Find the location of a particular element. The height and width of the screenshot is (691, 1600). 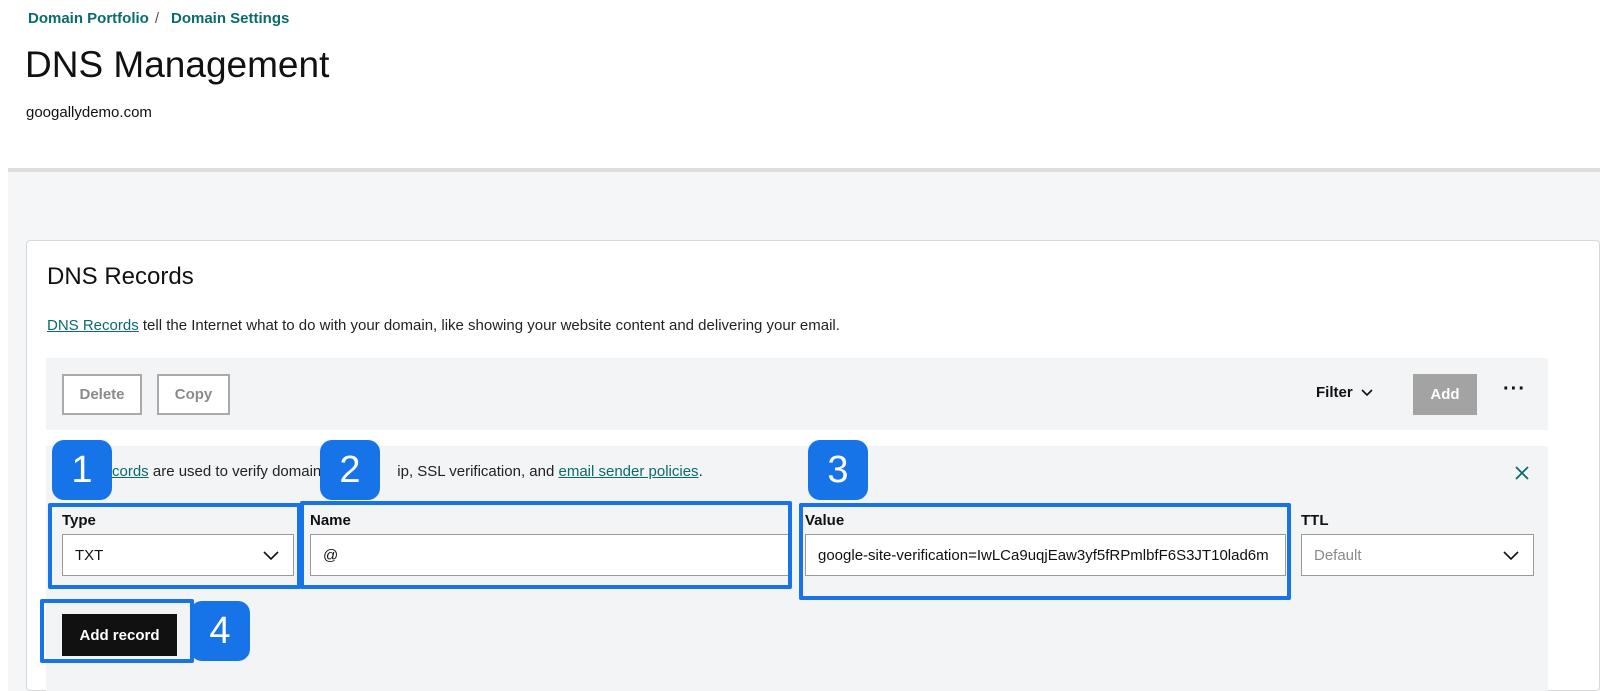

add-record-highlight-box is located at coordinates (117, 631).